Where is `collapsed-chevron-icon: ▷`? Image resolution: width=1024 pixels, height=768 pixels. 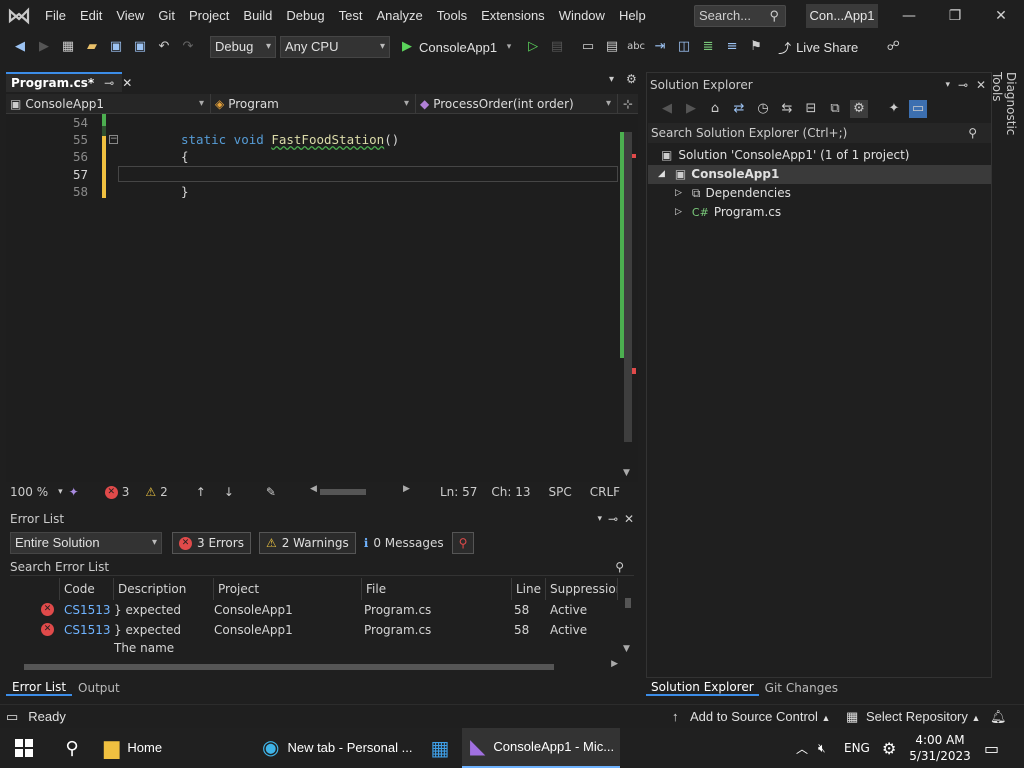 collapsed-chevron-icon: ▷ is located at coordinates (678, 193).